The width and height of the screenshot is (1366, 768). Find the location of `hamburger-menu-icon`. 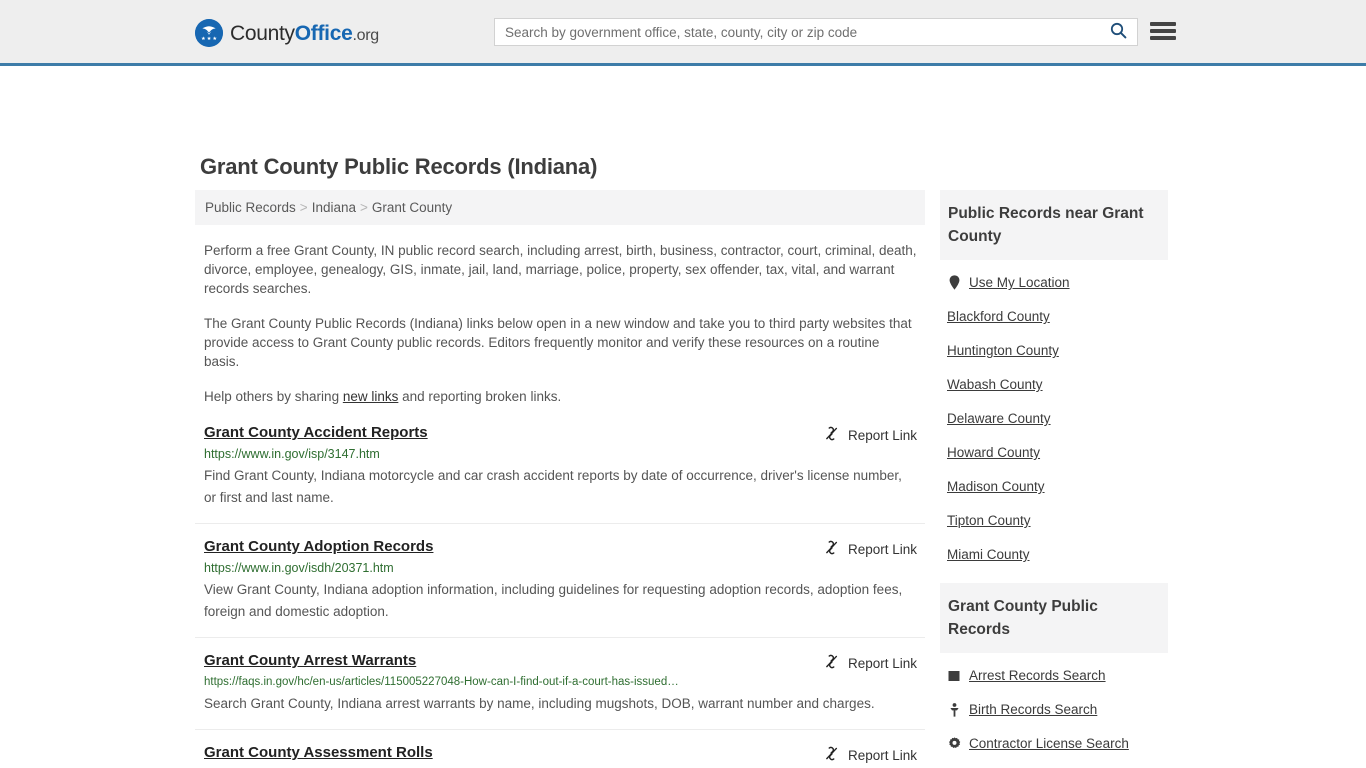

hamburger-menu-icon is located at coordinates (1163, 31).